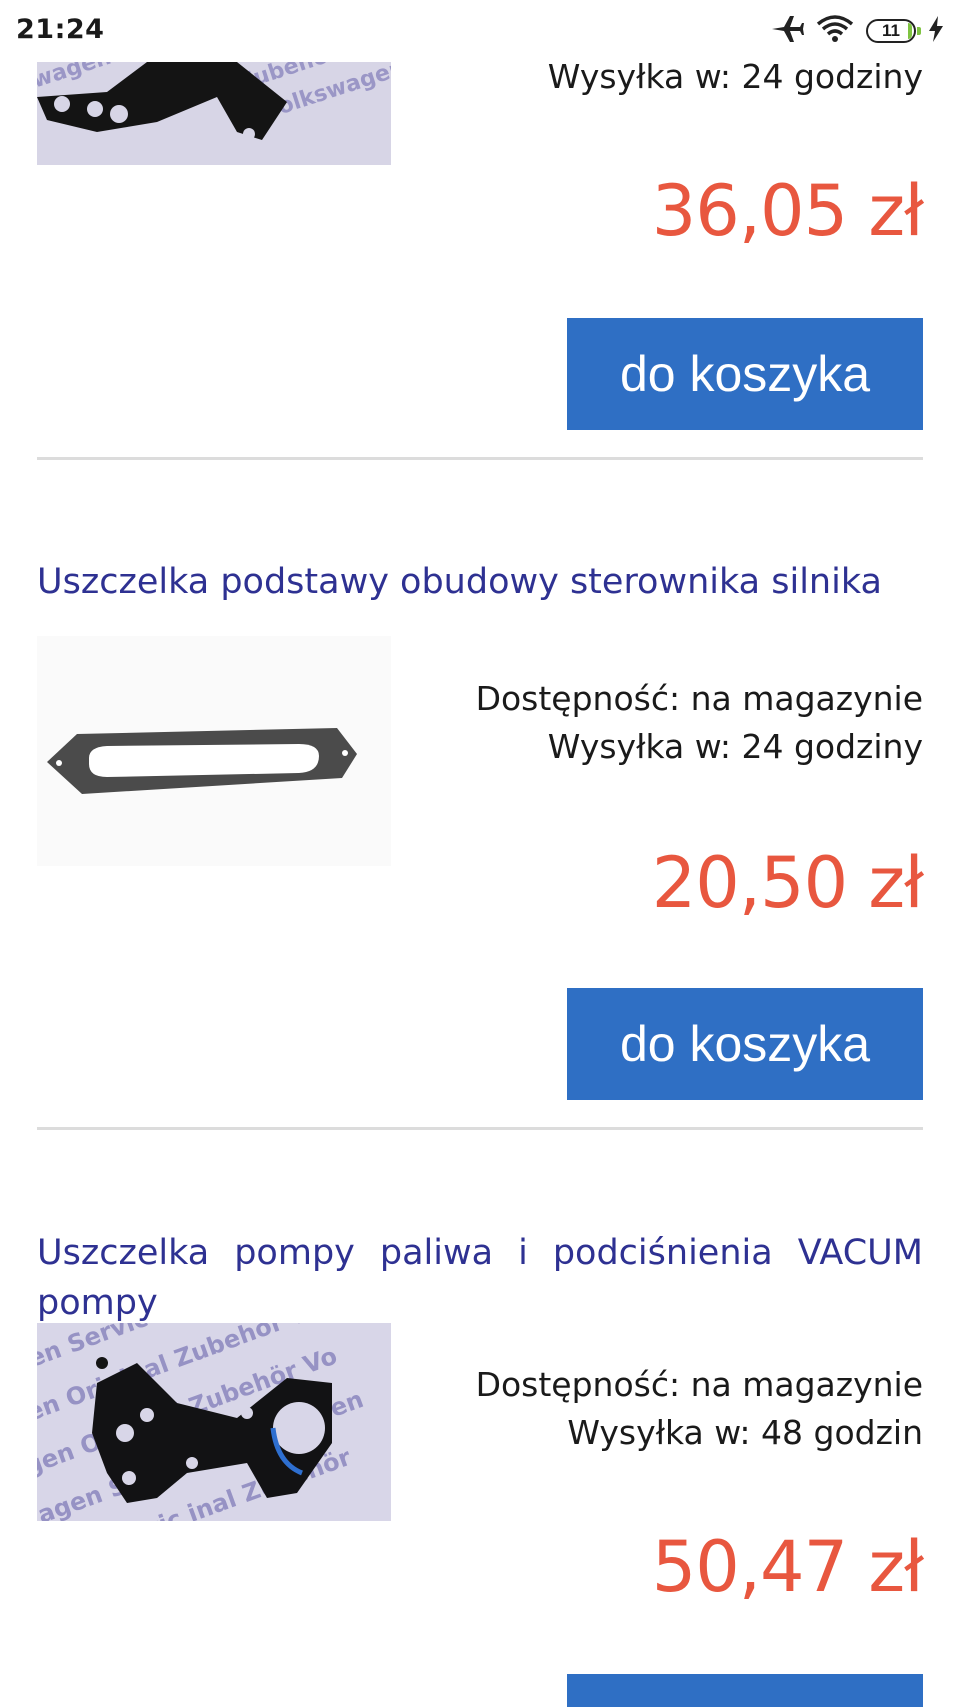 The height and width of the screenshot is (1707, 960). What do you see at coordinates (745, 1690) in the screenshot?
I see `add-to-cart-button` at bounding box center [745, 1690].